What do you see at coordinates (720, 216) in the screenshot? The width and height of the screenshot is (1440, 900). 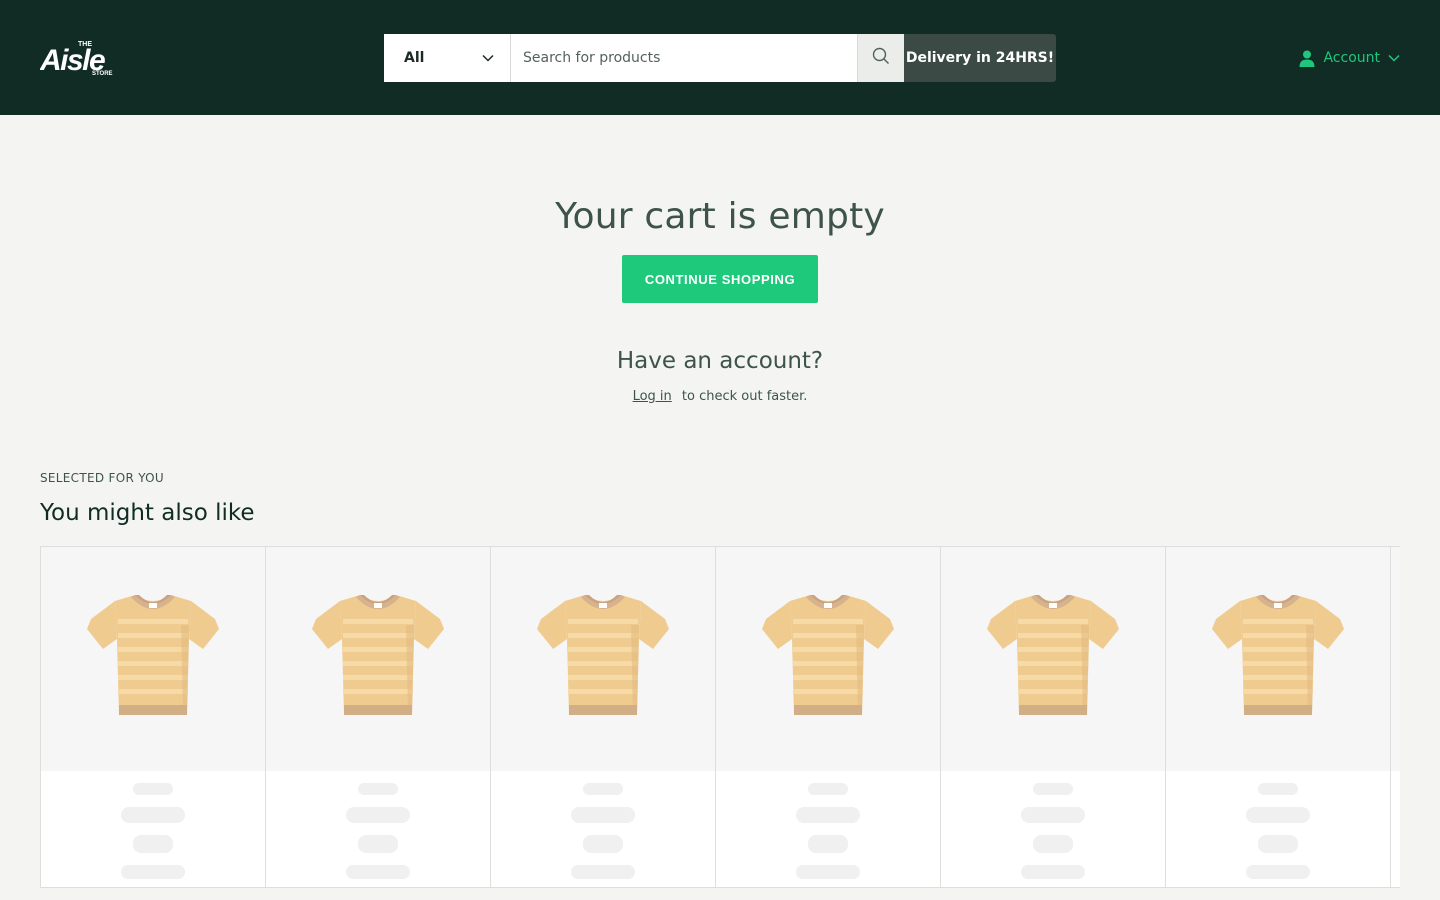 I see `empty-cart-title: Your cart is empty` at bounding box center [720, 216].